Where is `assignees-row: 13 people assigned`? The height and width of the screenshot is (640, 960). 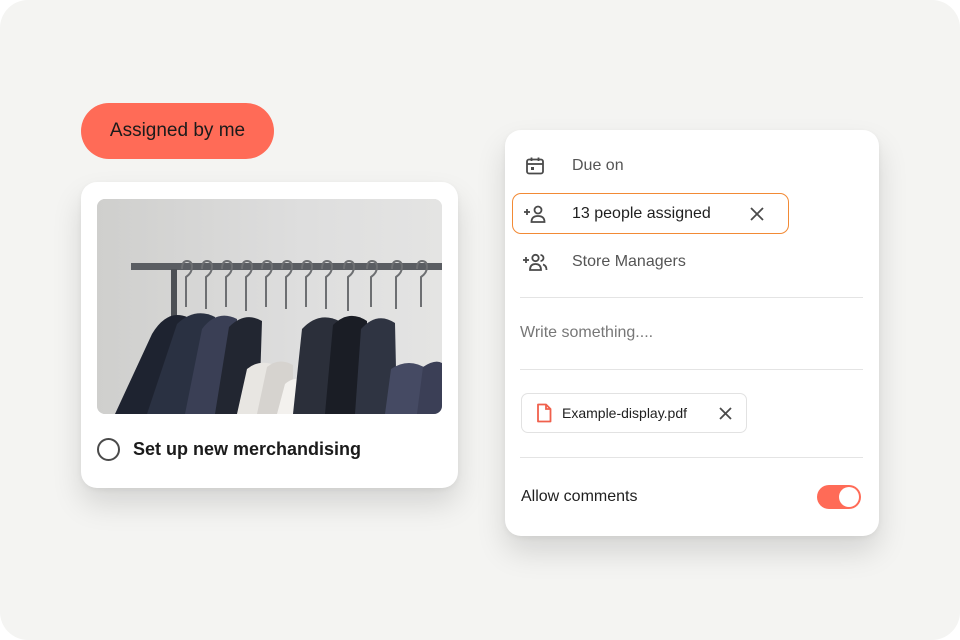
assignees-row: 13 people assigned is located at coordinates (650, 213).